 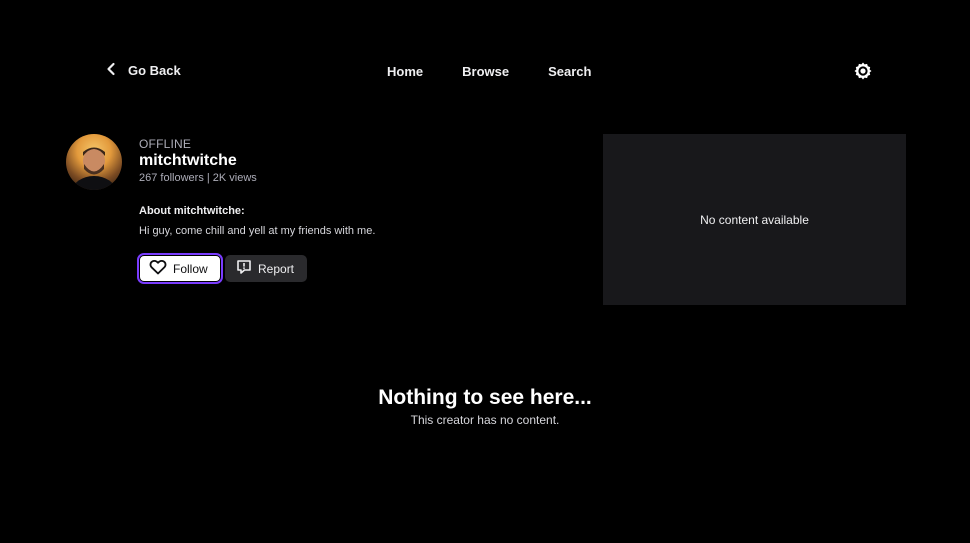 I want to click on follow-label: Follow, so click(x=190, y=268).